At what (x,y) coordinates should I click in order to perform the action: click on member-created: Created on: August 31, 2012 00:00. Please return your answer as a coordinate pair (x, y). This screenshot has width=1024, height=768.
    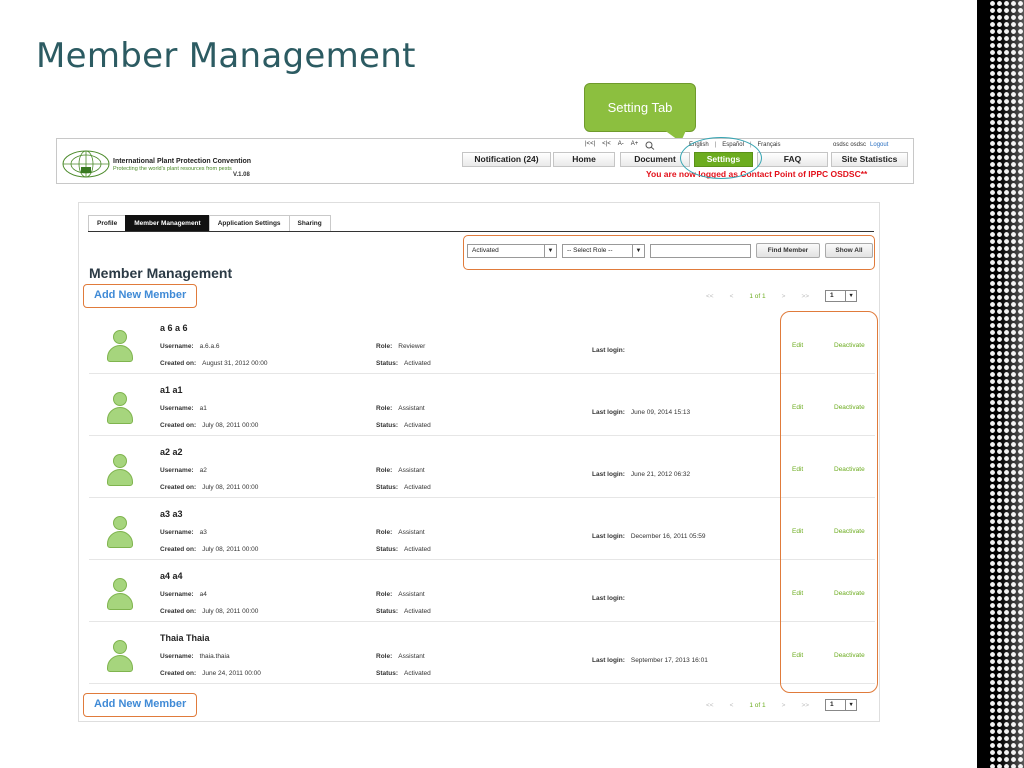
    Looking at the image, I should click on (214, 363).